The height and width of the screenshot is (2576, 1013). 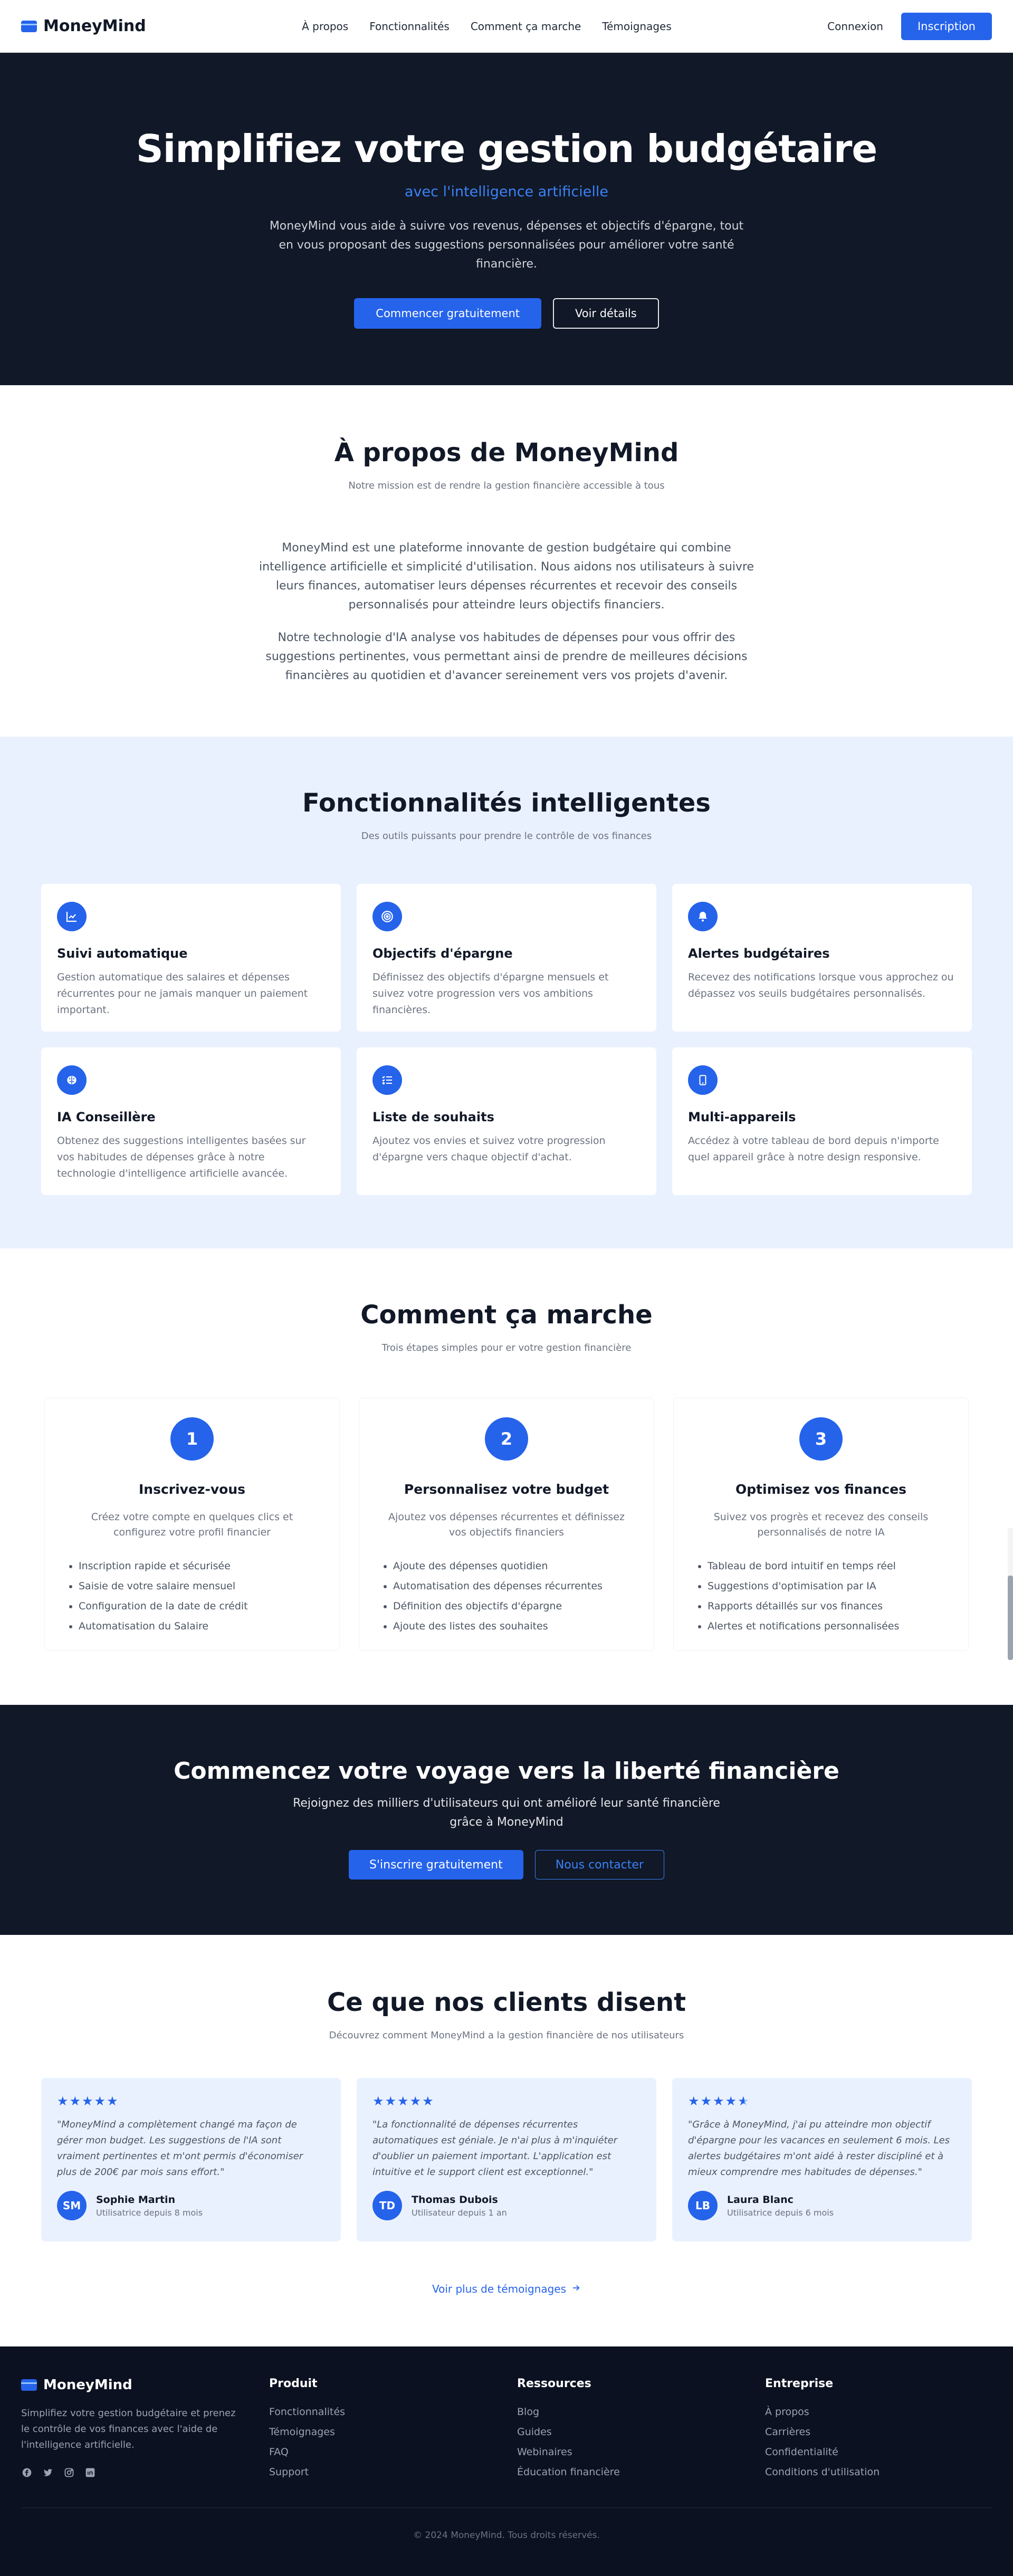 What do you see at coordinates (506, 2524) in the screenshot?
I see `copyright: © 2024 MoneyMind. Tous droits réservés.` at bounding box center [506, 2524].